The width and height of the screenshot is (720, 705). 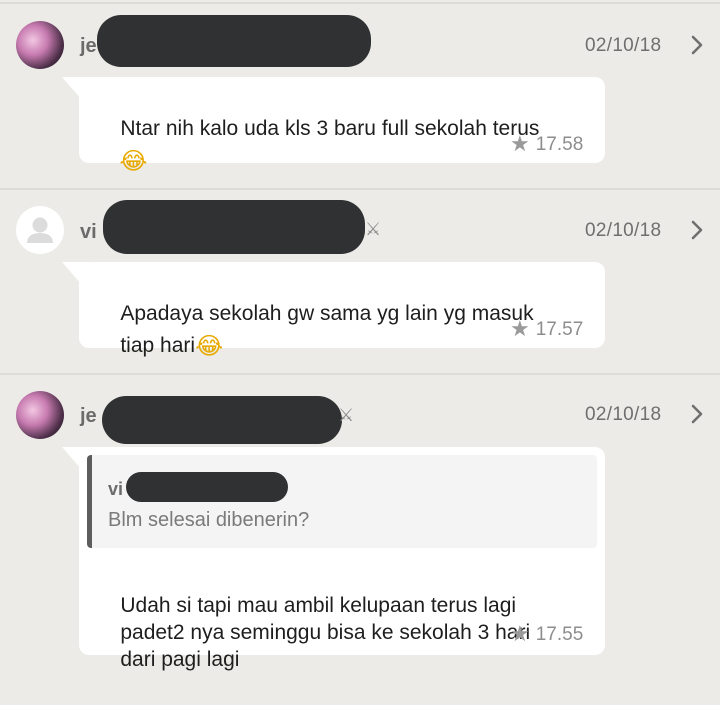 What do you see at coordinates (360, 3) in the screenshot?
I see `divider` at bounding box center [360, 3].